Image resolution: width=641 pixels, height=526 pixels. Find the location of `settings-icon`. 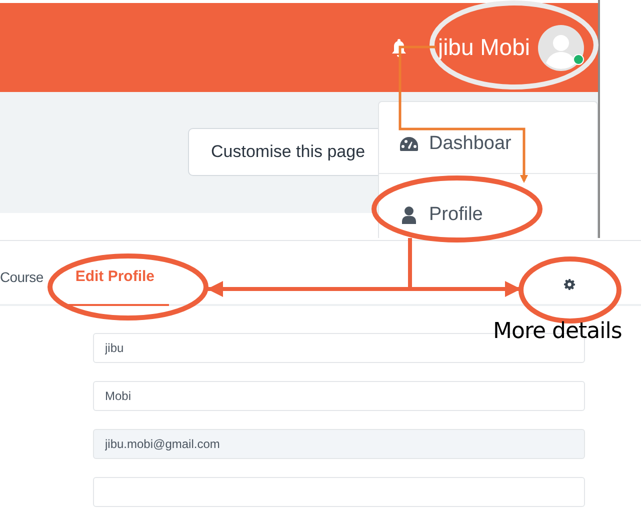

settings-icon is located at coordinates (569, 284).